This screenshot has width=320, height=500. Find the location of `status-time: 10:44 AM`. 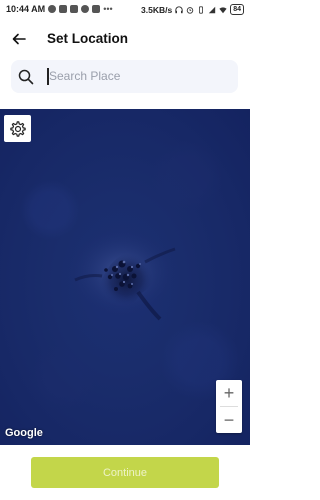

status-time: 10:44 AM is located at coordinates (26, 9).